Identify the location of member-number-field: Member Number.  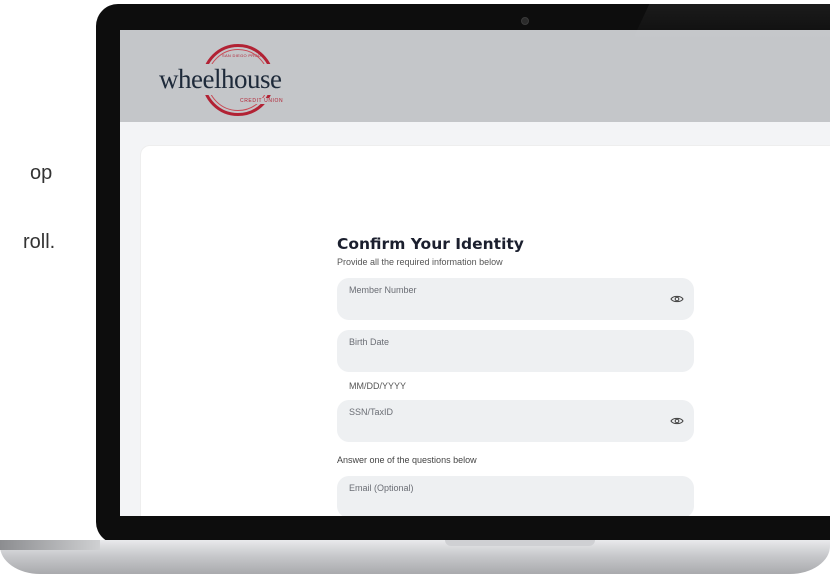
(515, 299).